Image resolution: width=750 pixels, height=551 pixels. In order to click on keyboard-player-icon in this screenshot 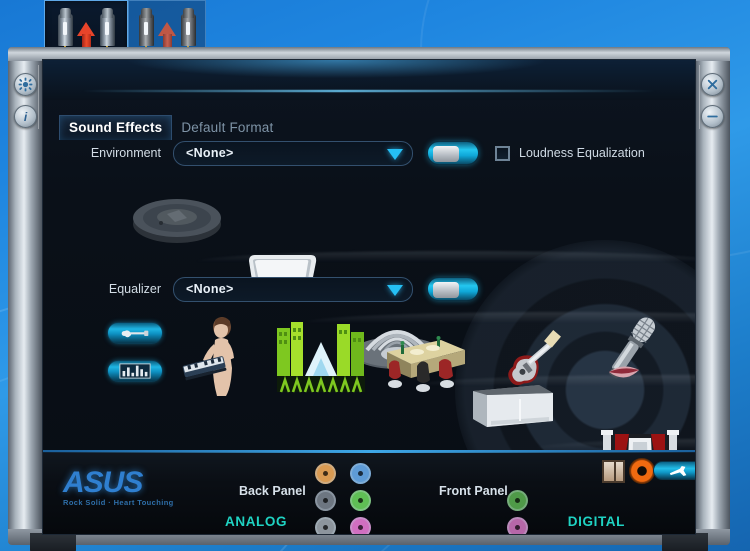, I will do `click(208, 356)`.